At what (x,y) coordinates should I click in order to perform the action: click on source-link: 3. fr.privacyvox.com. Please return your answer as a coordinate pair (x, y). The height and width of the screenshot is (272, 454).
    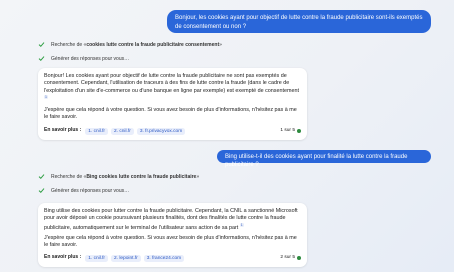
    Looking at the image, I should click on (161, 131).